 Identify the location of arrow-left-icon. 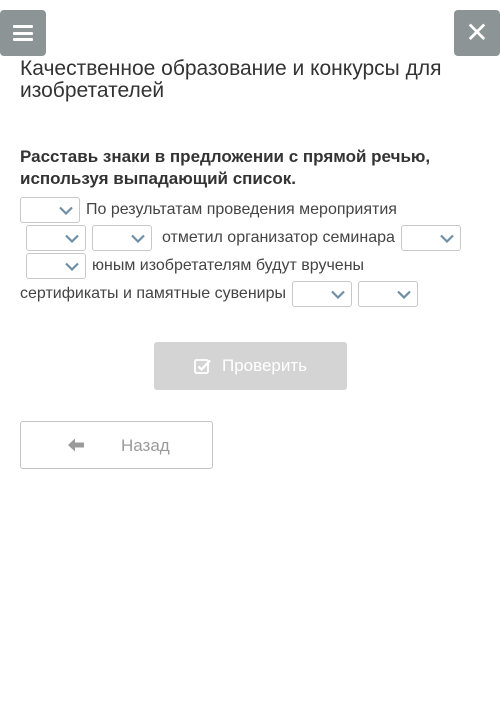
(76, 445).